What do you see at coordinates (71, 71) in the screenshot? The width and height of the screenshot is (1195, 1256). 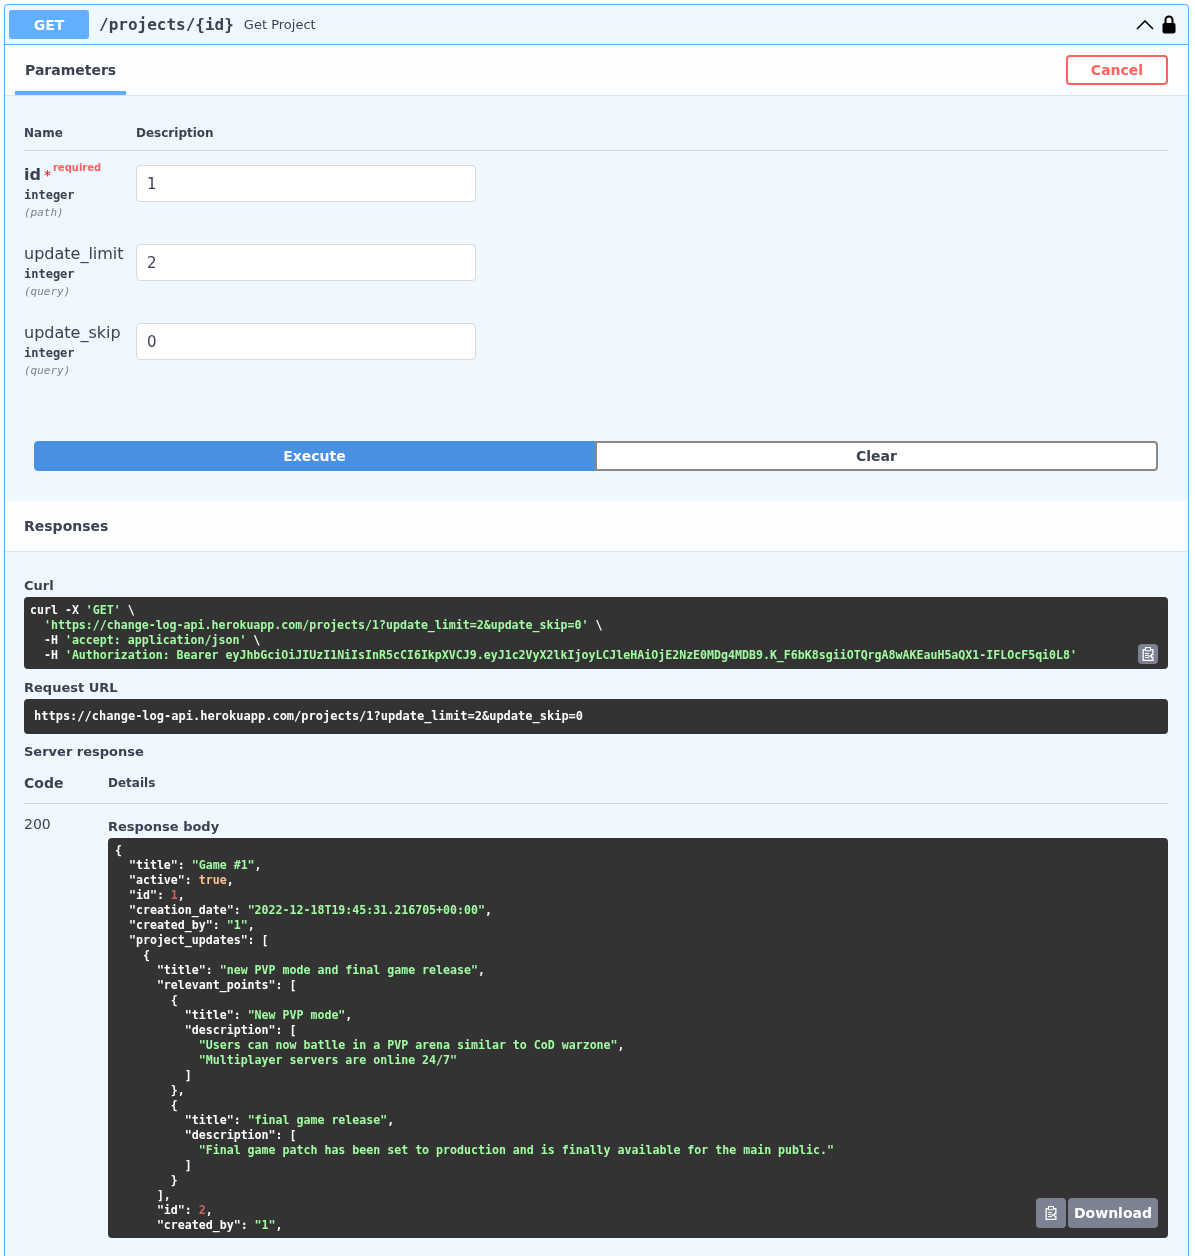 I see `parameters-tab: Parameters` at bounding box center [71, 71].